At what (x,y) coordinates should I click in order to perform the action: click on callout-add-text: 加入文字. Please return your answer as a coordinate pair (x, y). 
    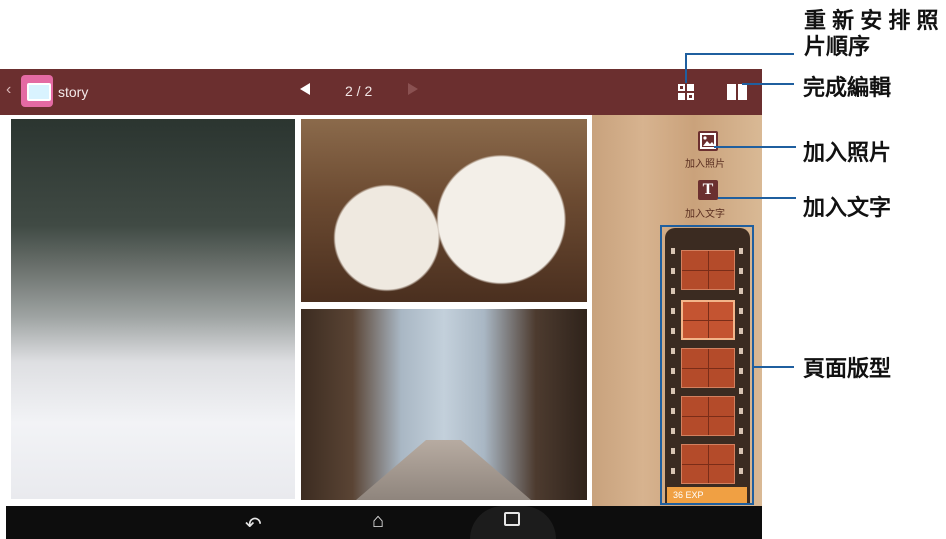
    Looking at the image, I should click on (847, 207).